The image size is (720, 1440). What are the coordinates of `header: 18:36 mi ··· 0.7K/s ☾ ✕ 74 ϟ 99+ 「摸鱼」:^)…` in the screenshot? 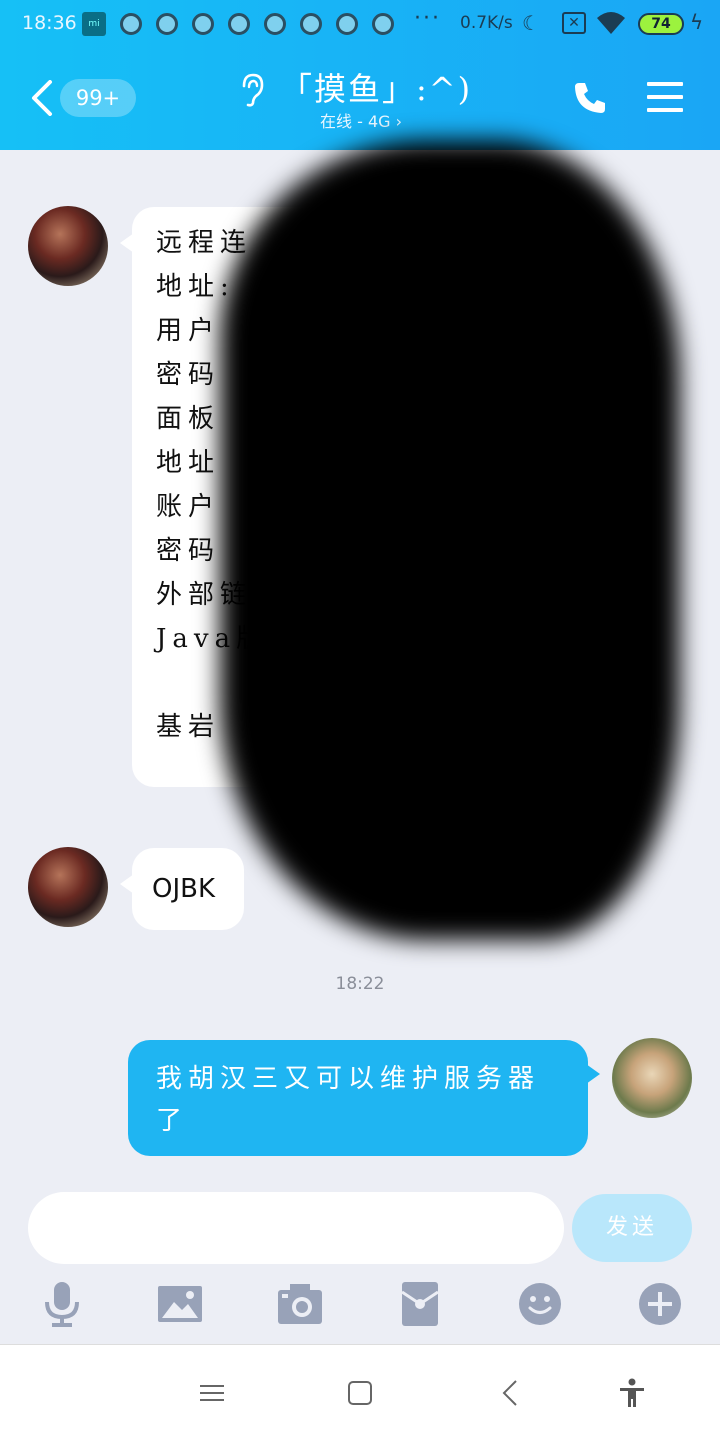 It's located at (360, 75).